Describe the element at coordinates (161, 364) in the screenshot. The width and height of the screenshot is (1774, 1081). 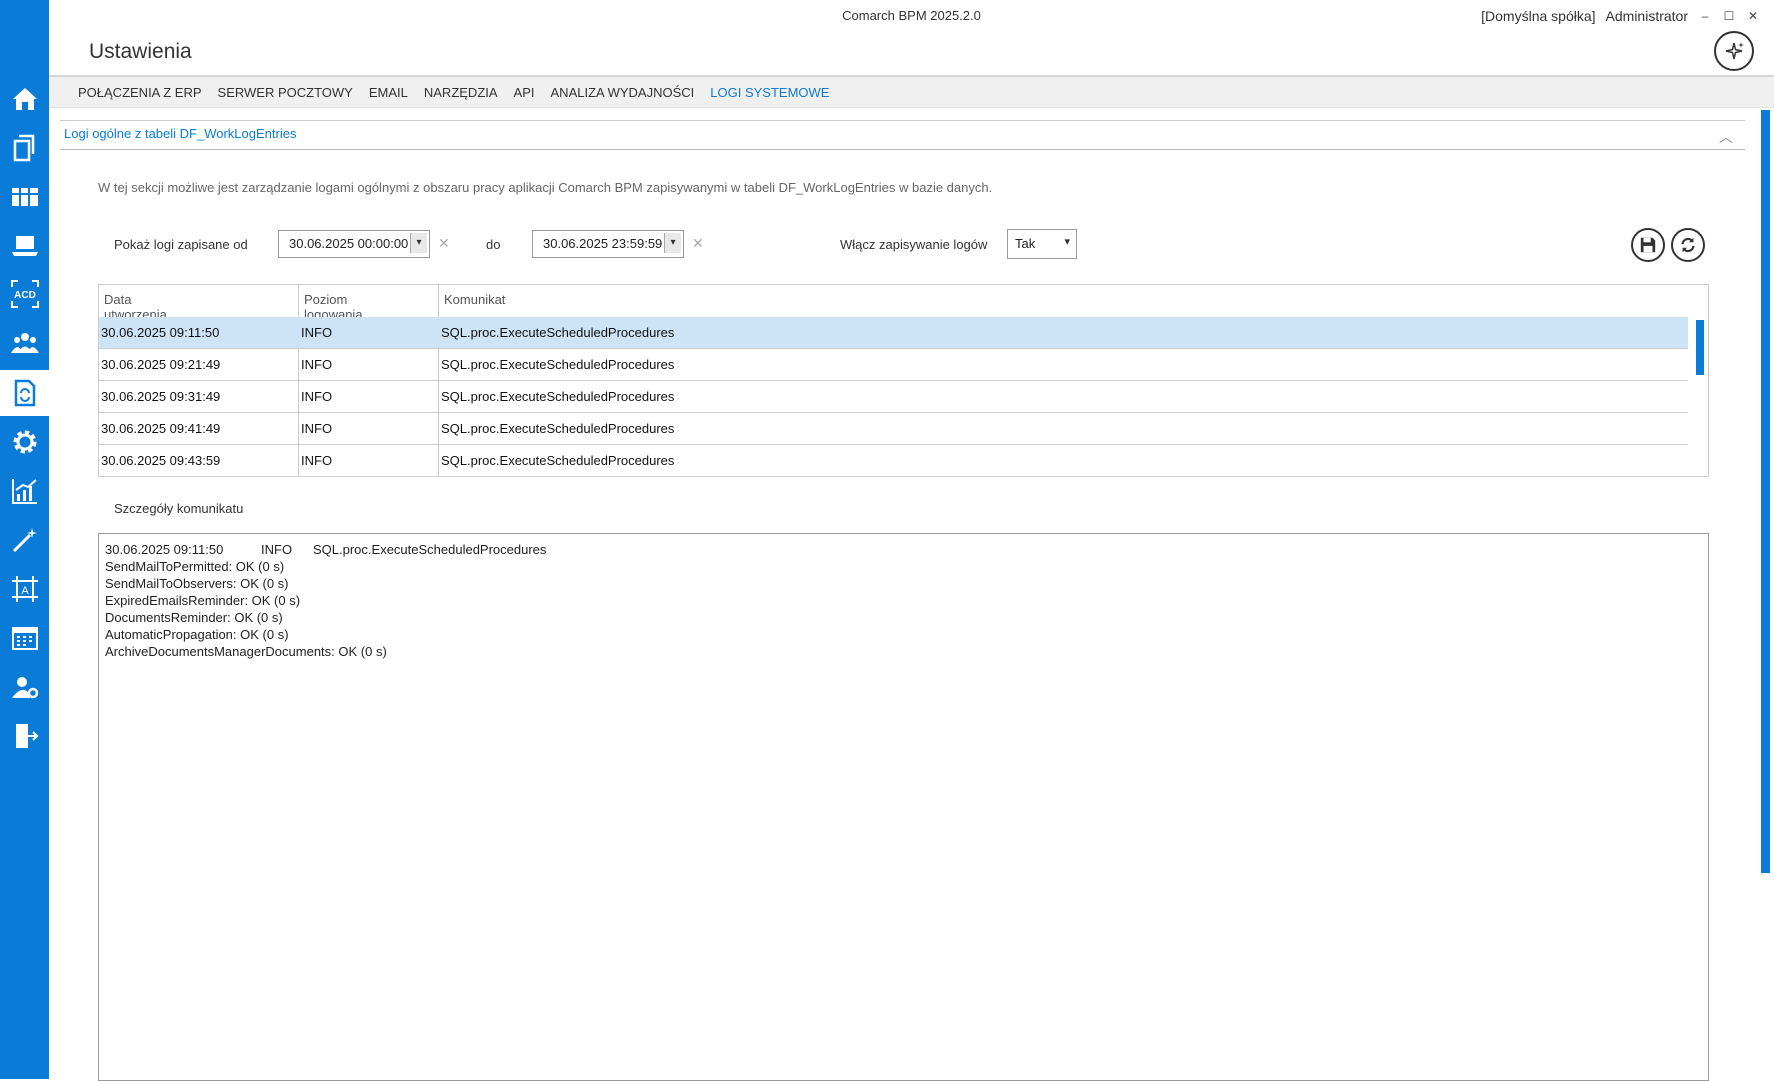
I see `cell-date: 30.06.2025 09:21:49` at that location.